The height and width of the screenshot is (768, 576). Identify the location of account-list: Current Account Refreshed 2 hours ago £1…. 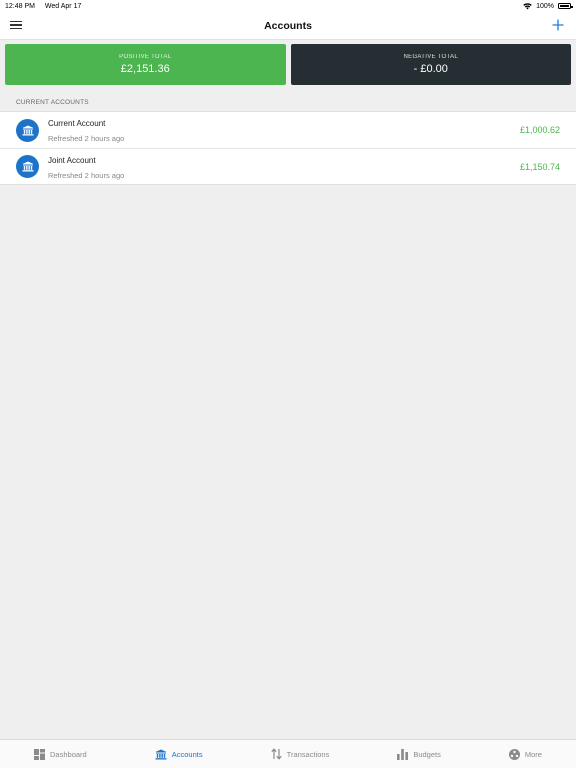
(288, 148).